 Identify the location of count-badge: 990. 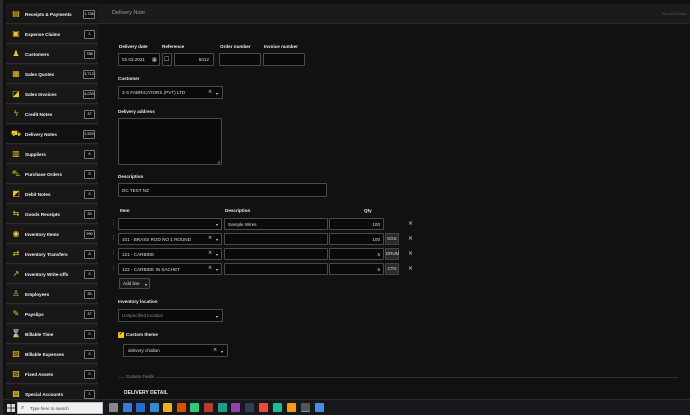
(89, 234).